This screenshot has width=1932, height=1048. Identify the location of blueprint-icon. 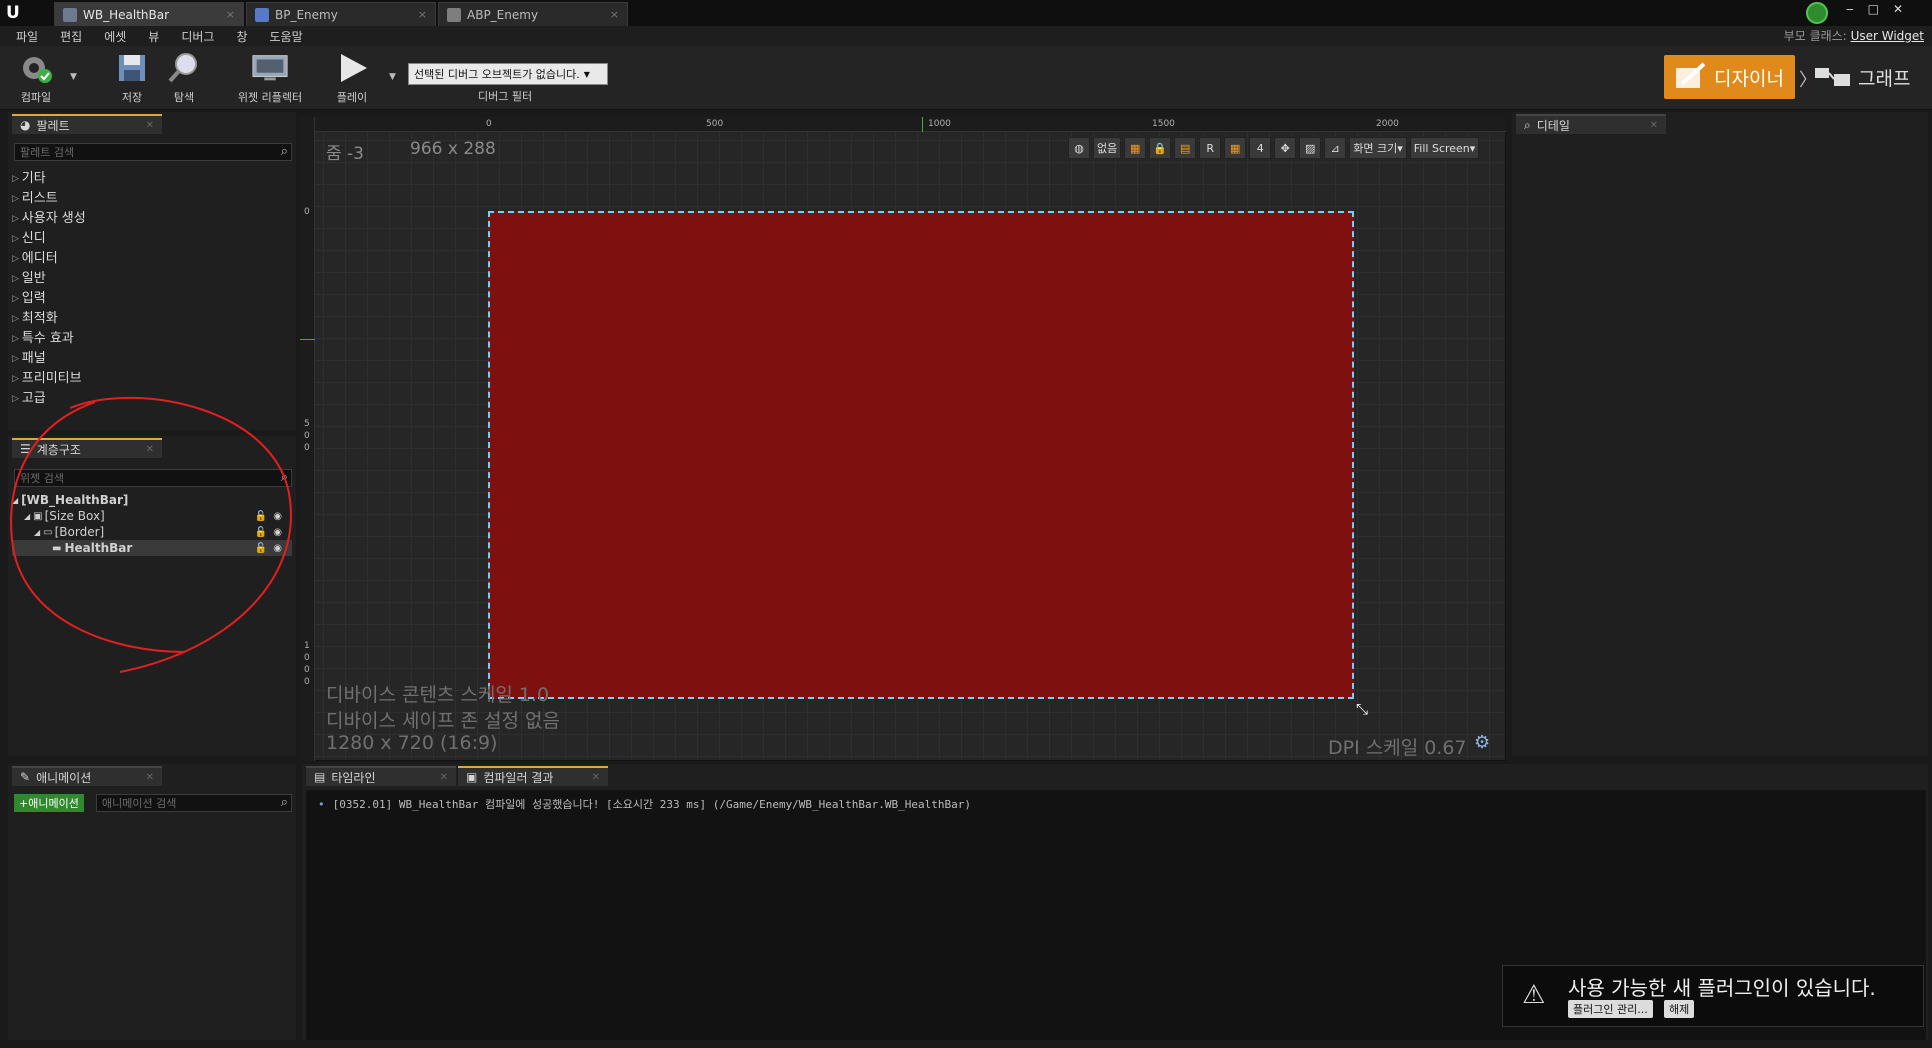
(262, 14).